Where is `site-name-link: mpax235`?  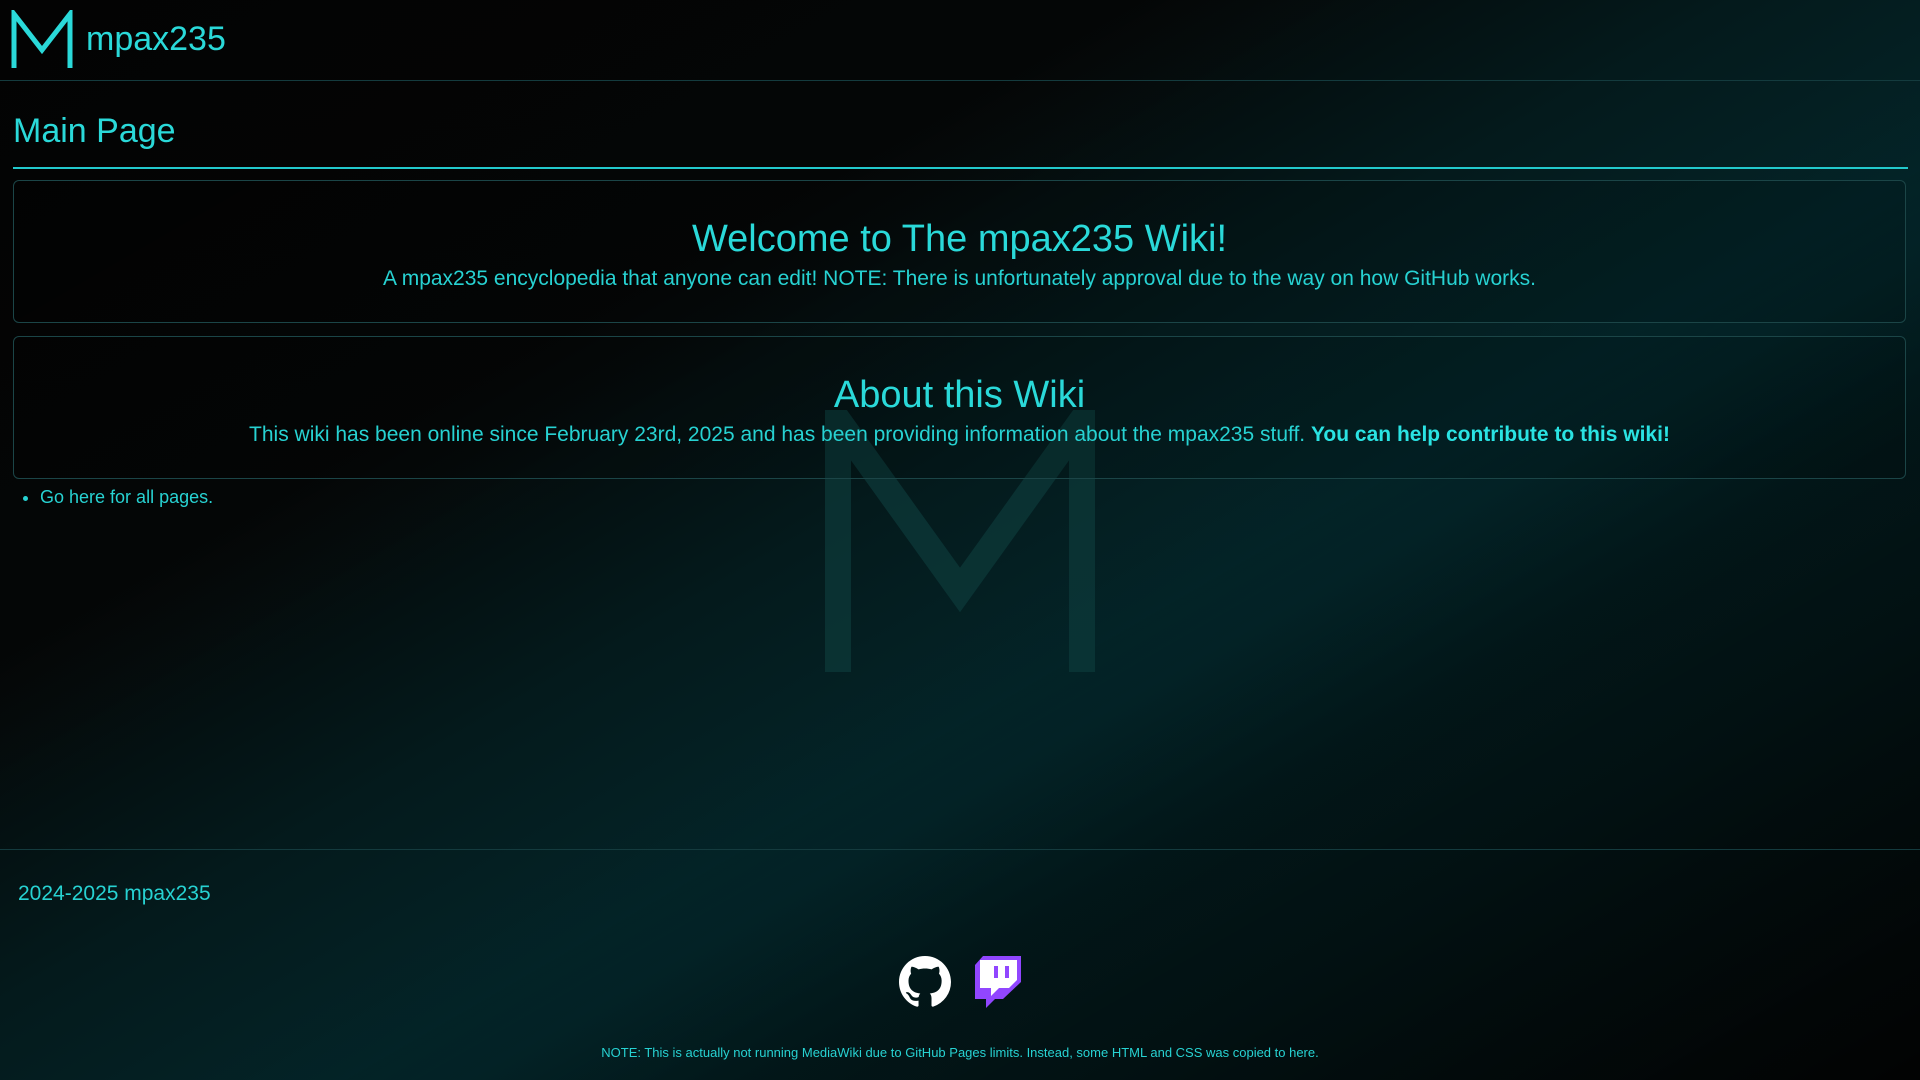 site-name-link: mpax235 is located at coordinates (156, 39).